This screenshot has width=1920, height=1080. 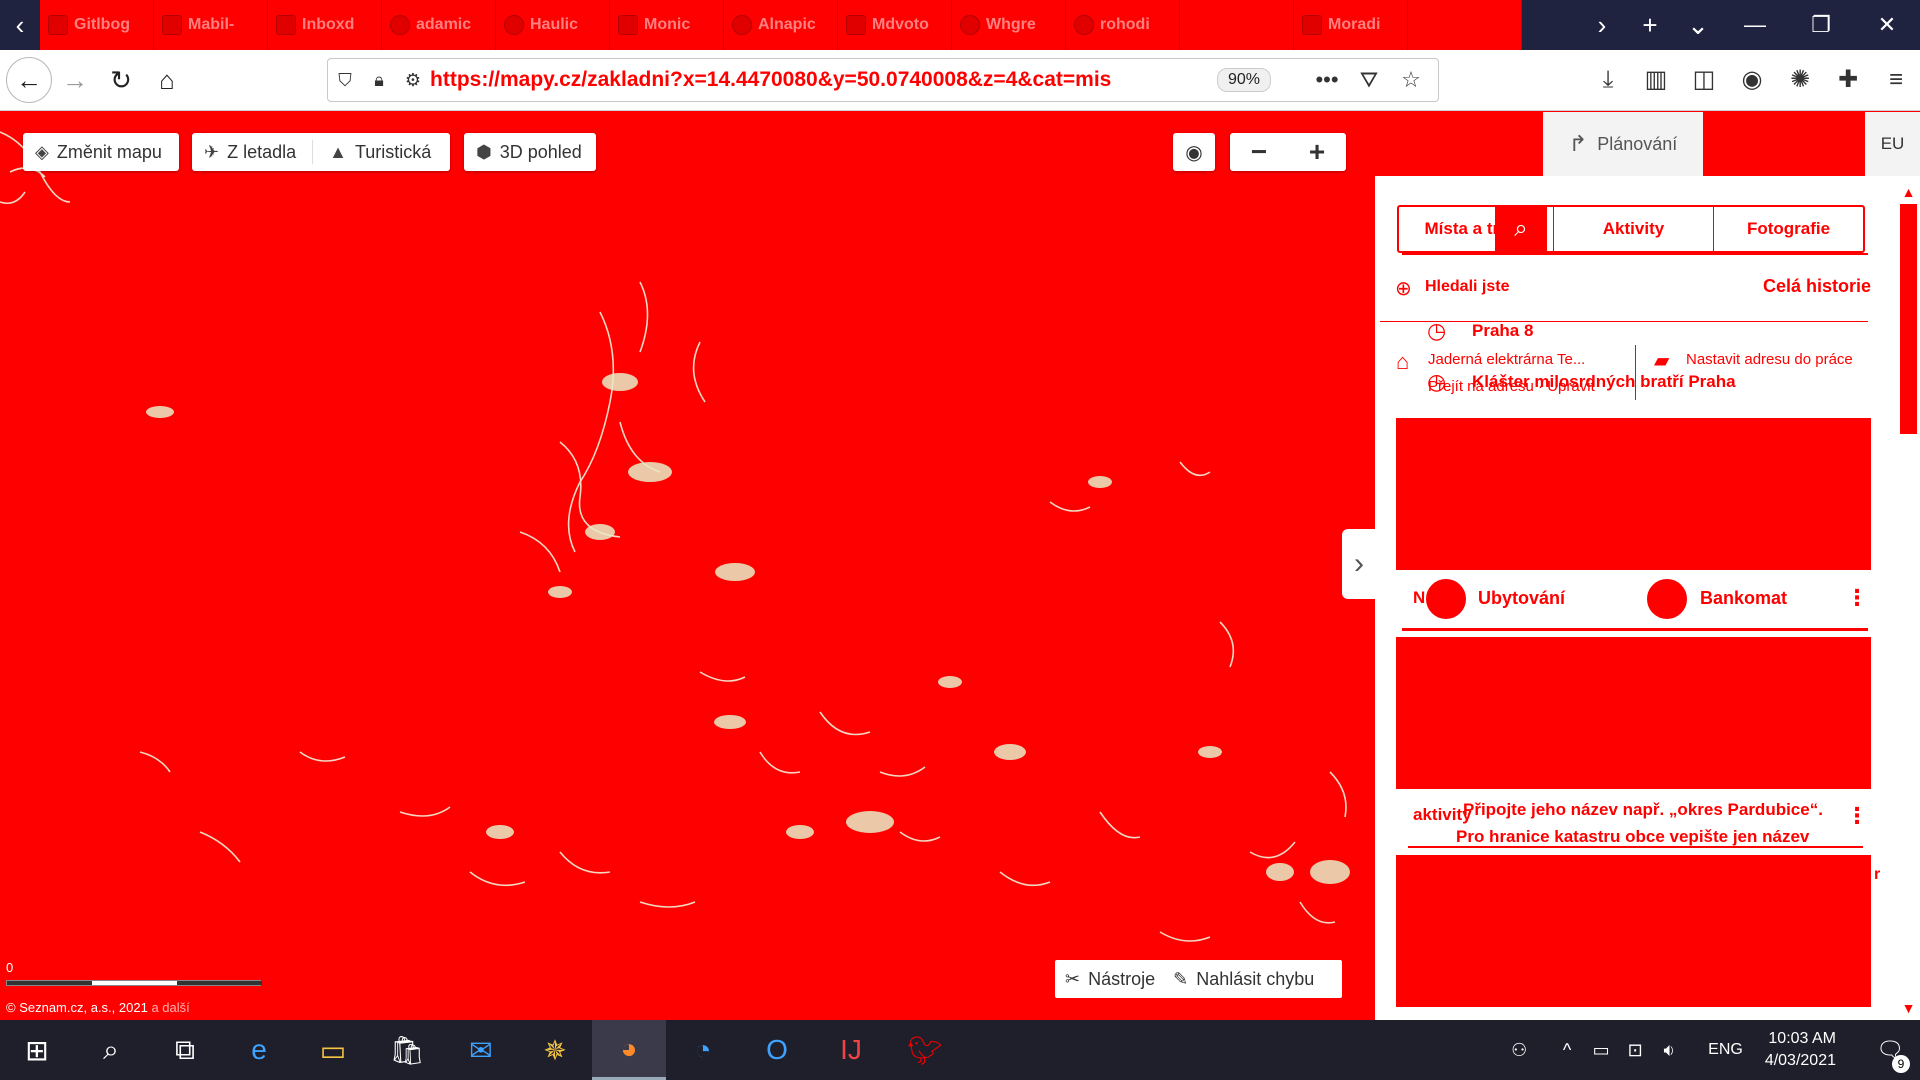 What do you see at coordinates (895, 25) in the screenshot?
I see `browser-tab: Mdvoto` at bounding box center [895, 25].